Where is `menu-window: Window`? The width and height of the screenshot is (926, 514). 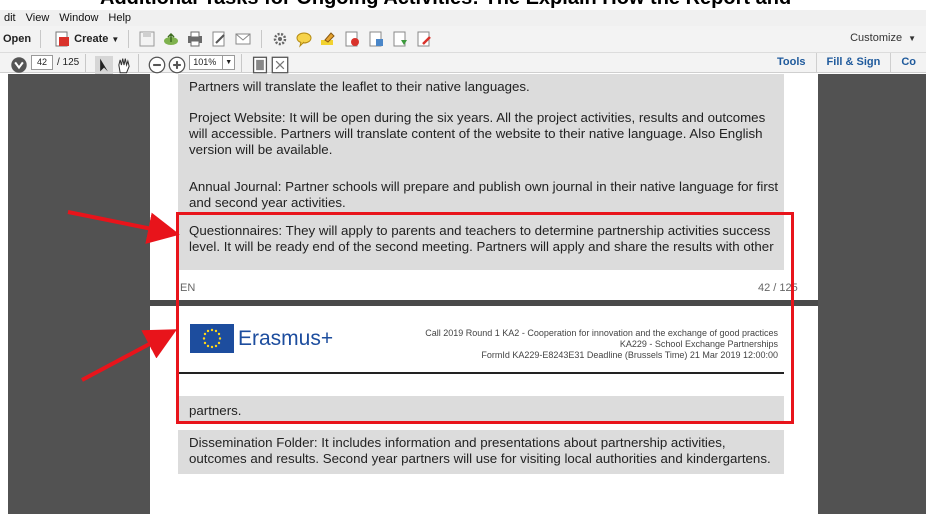 menu-window: Window is located at coordinates (78, 18).